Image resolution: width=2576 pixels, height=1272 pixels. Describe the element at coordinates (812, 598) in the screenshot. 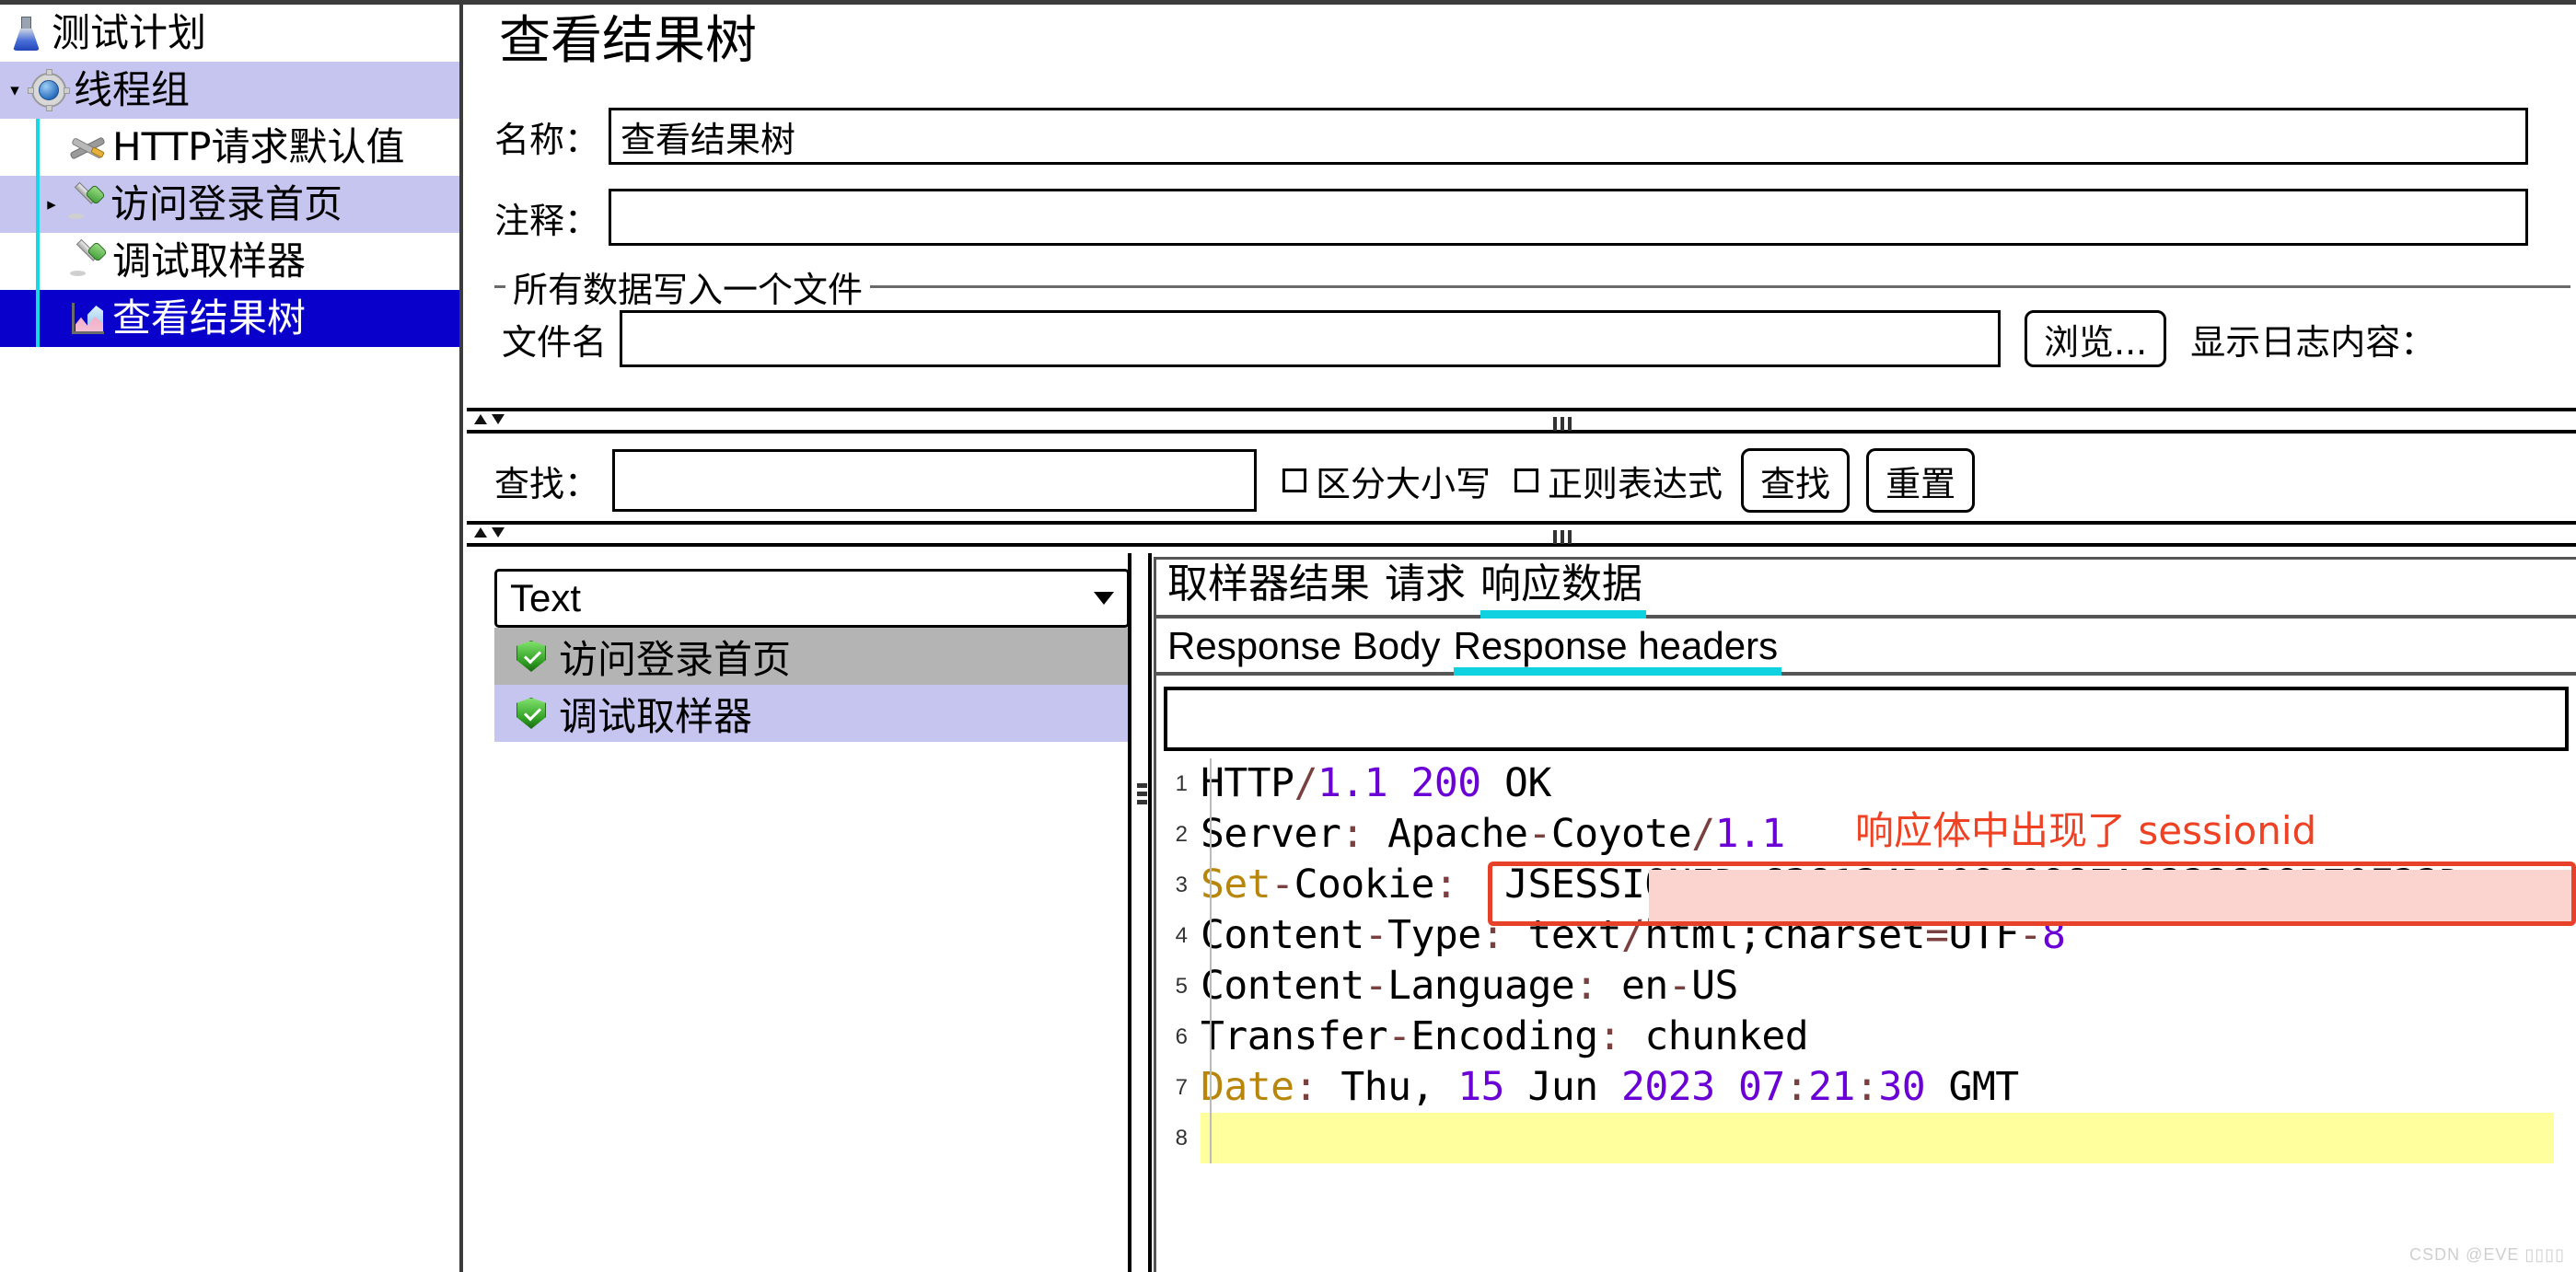

I see `render-format-select: Text` at that location.